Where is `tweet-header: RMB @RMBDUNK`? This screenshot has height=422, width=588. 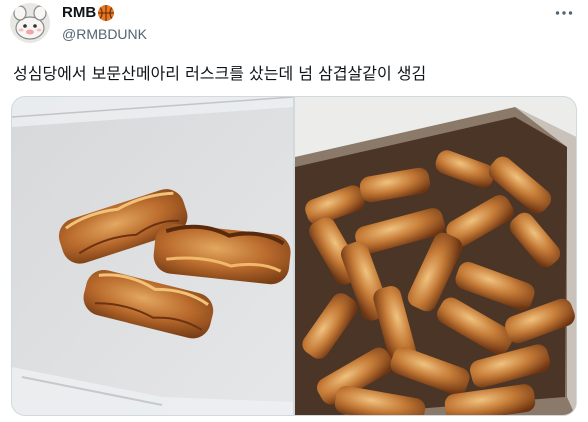
tweet-header: RMB @RMBDUNK is located at coordinates (294, 25).